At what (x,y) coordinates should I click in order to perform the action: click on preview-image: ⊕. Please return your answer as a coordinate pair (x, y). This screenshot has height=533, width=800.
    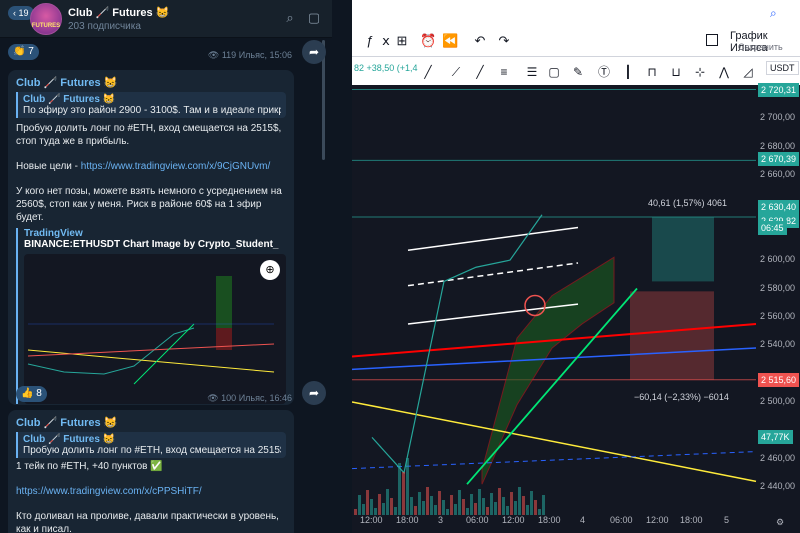
    Looking at the image, I should click on (155, 329).